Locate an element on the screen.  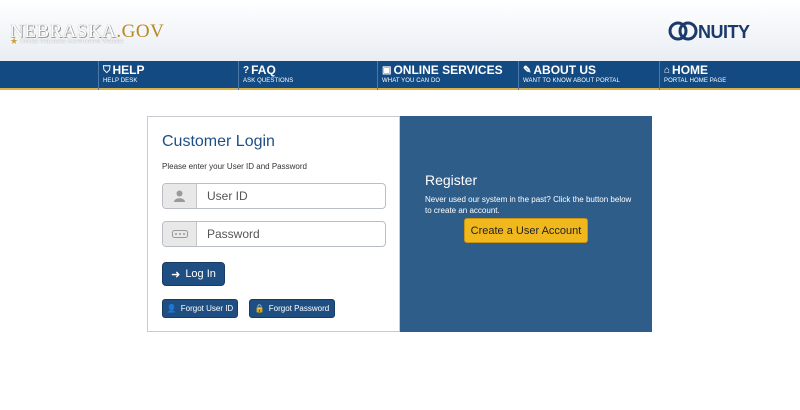
forgot-user-id-button: 👤 Forgot User ID is located at coordinates (200, 308).